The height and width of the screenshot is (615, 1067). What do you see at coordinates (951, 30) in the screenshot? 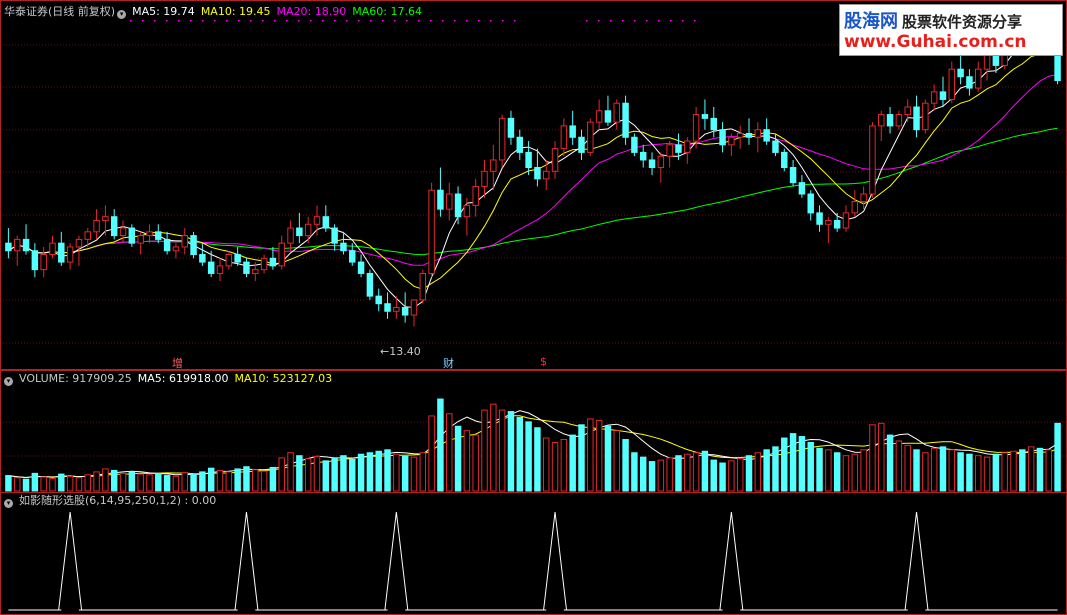
I see `guhai-watermark-logo: 股海网 股票软件资源分享 www.Guhai.com.cn` at bounding box center [951, 30].